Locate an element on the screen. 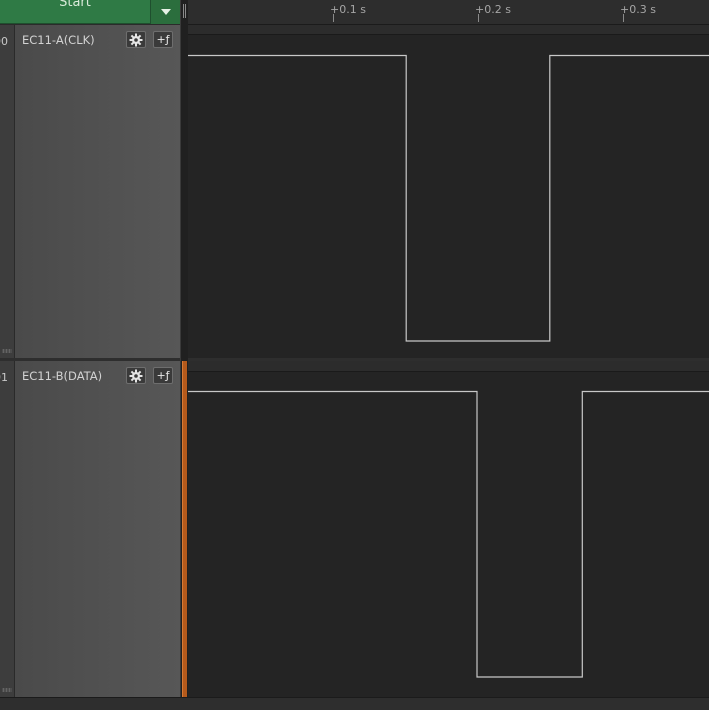 This screenshot has height=710, width=709. tick-label-2: +0.3 s is located at coordinates (638, 9).